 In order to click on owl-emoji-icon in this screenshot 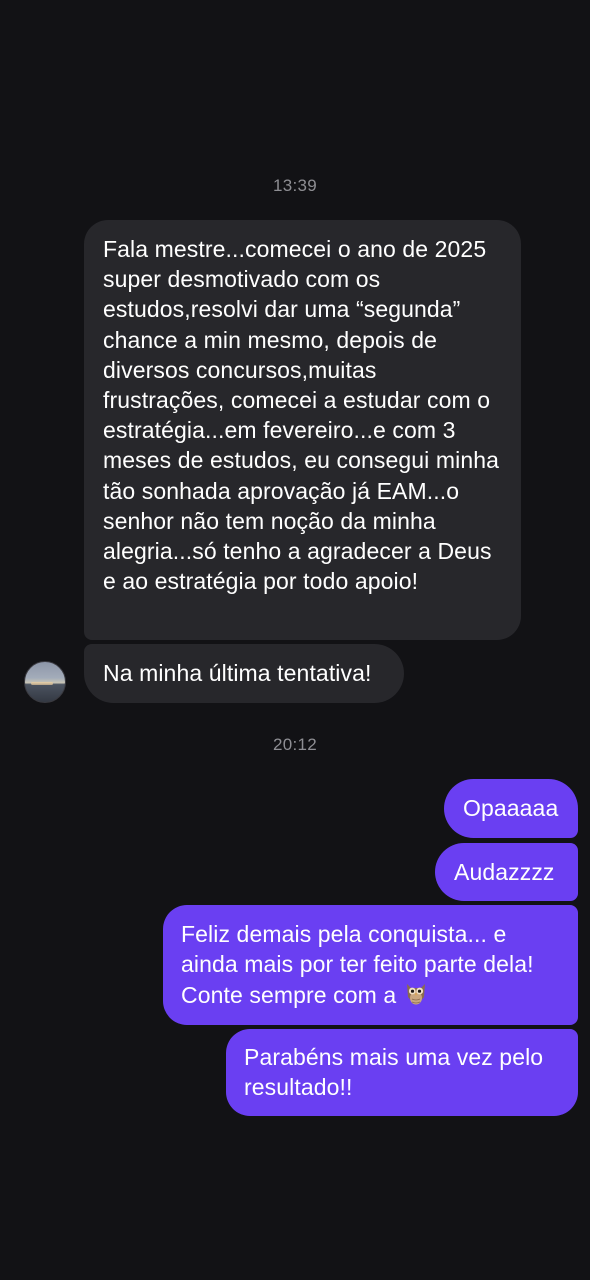, I will do `click(416, 994)`.